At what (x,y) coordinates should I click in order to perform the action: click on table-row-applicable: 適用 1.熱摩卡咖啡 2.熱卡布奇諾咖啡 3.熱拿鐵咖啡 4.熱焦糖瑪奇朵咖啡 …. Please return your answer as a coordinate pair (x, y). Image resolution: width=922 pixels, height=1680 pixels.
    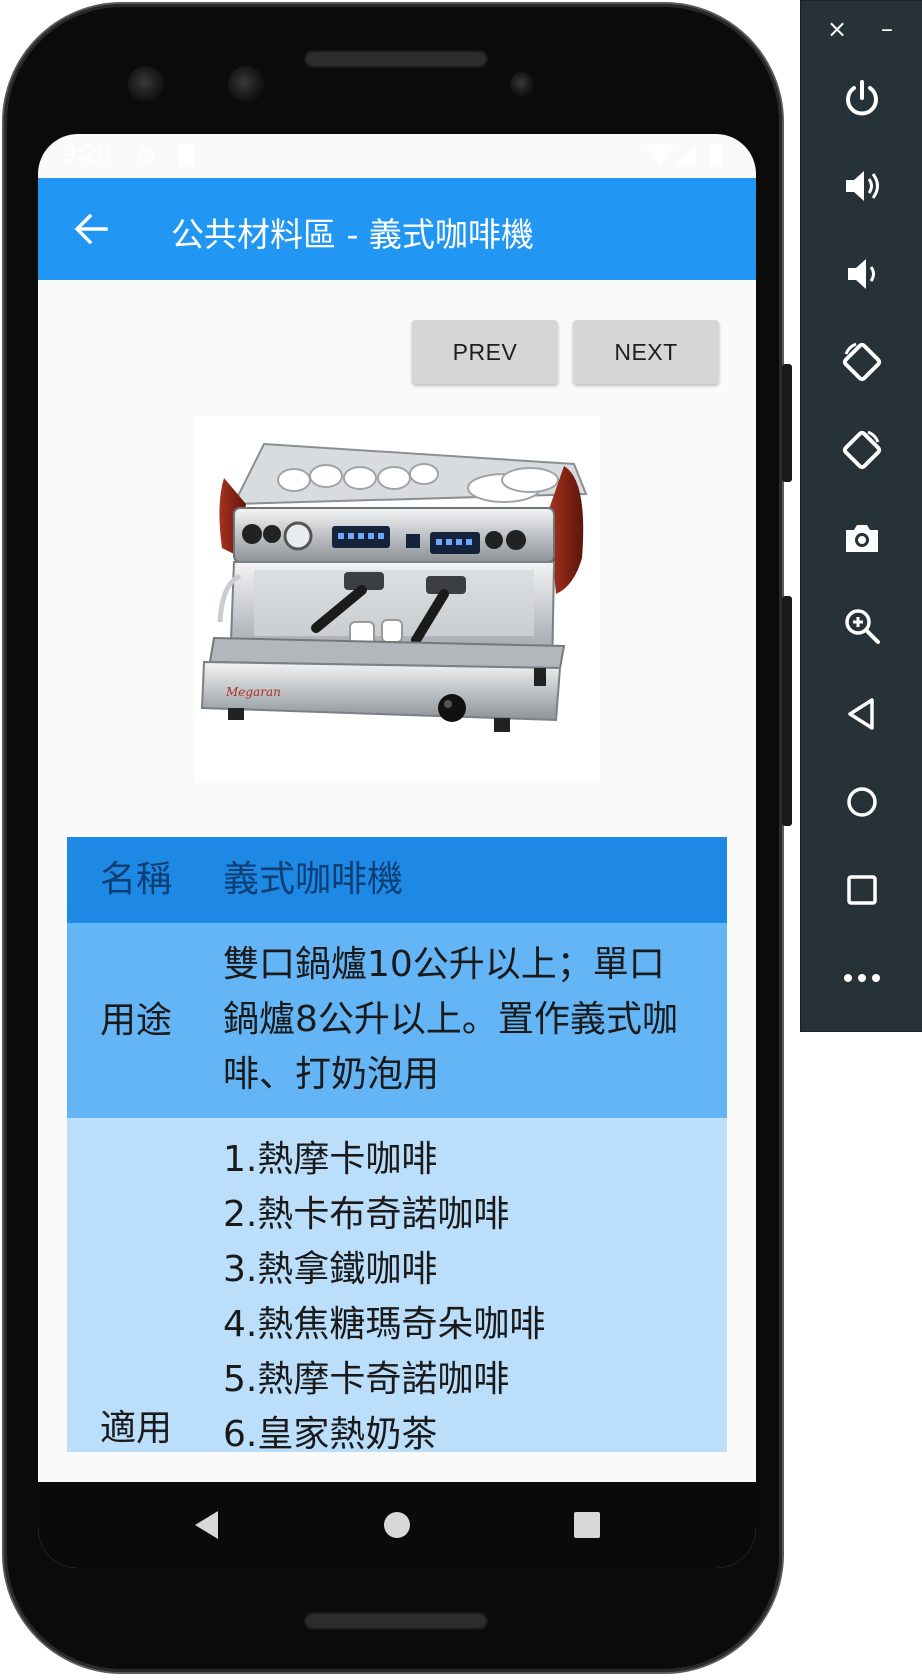
    Looking at the image, I should click on (397, 1285).